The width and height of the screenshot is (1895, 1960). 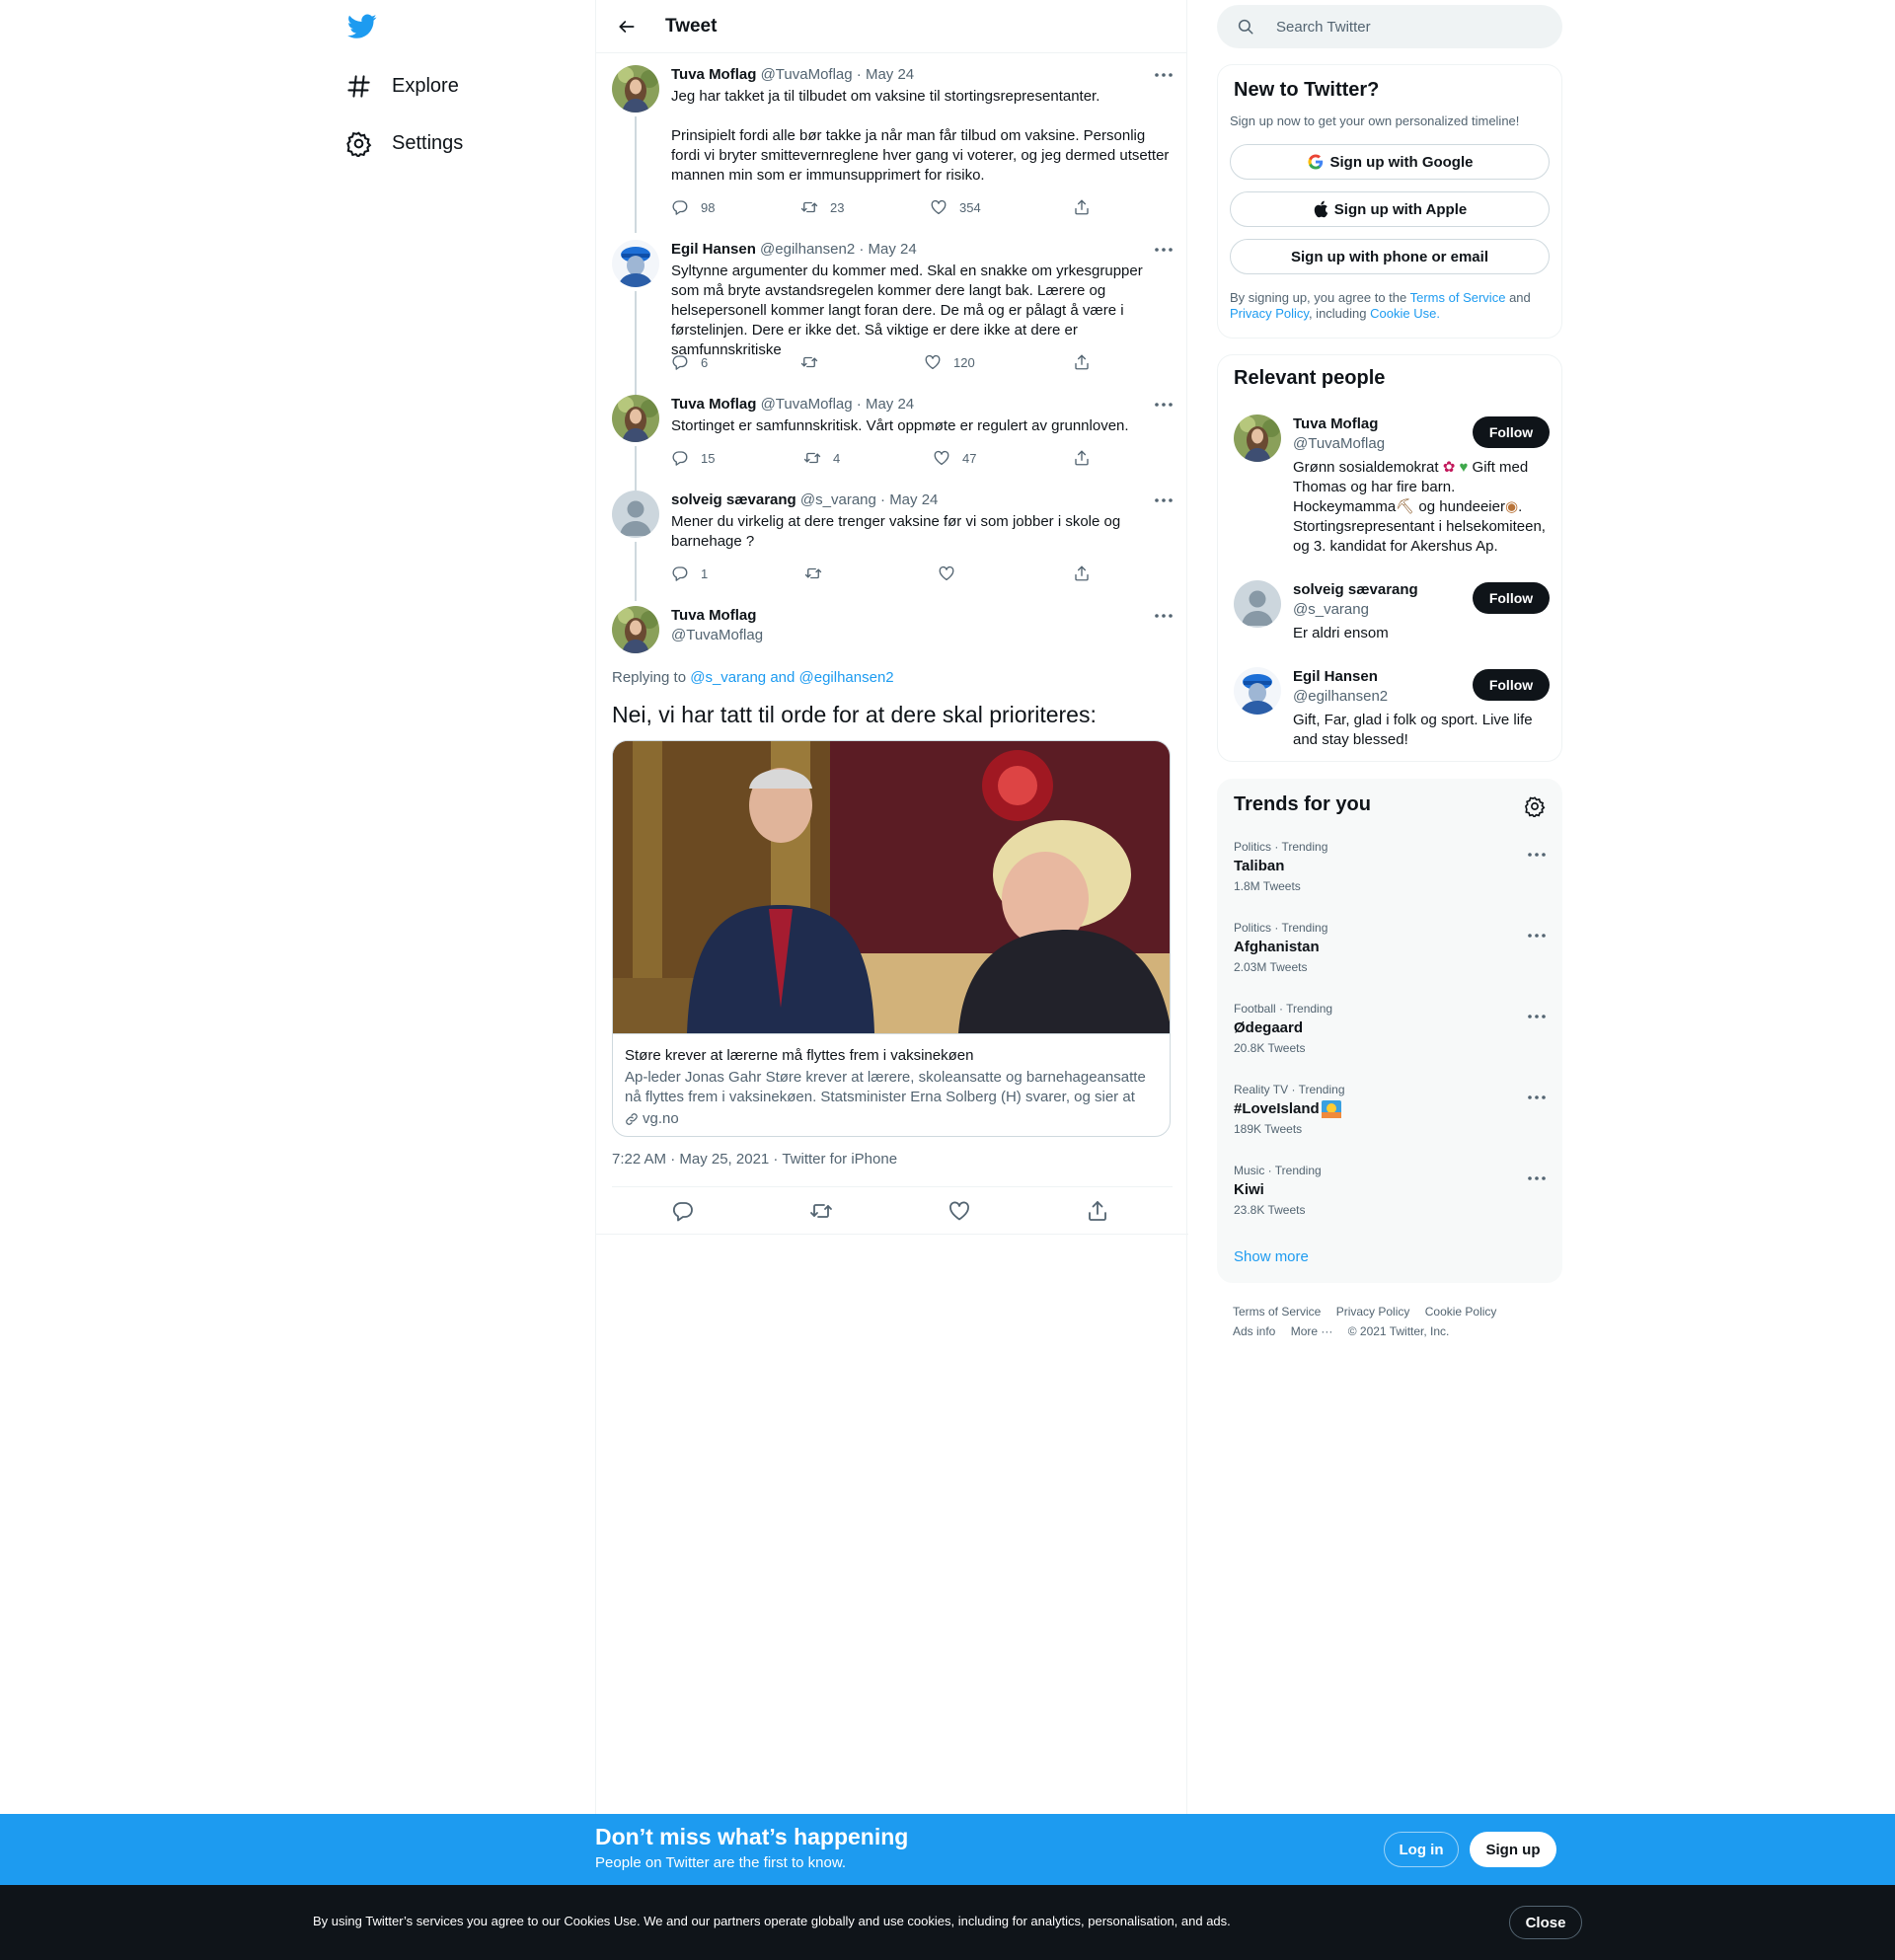 I want to click on like-button: 354, so click(x=956, y=207).